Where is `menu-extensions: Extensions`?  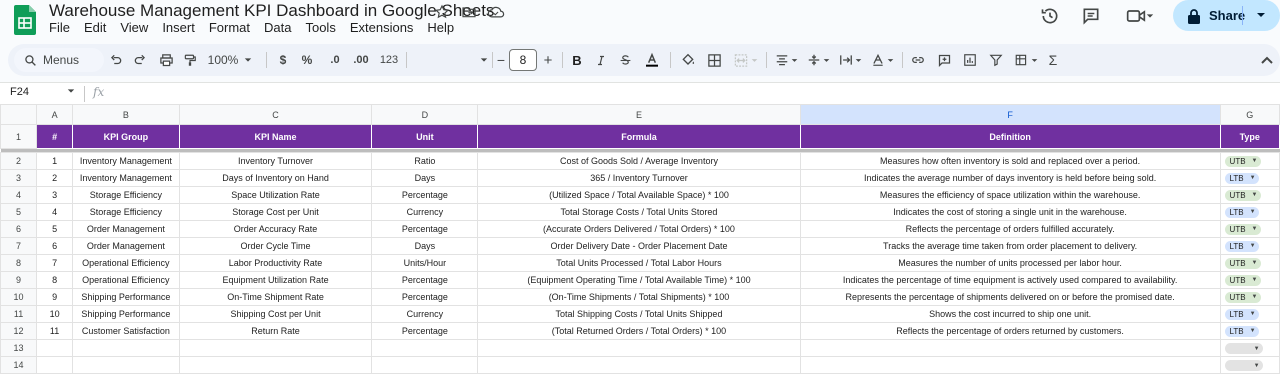 menu-extensions: Extensions is located at coordinates (385, 27).